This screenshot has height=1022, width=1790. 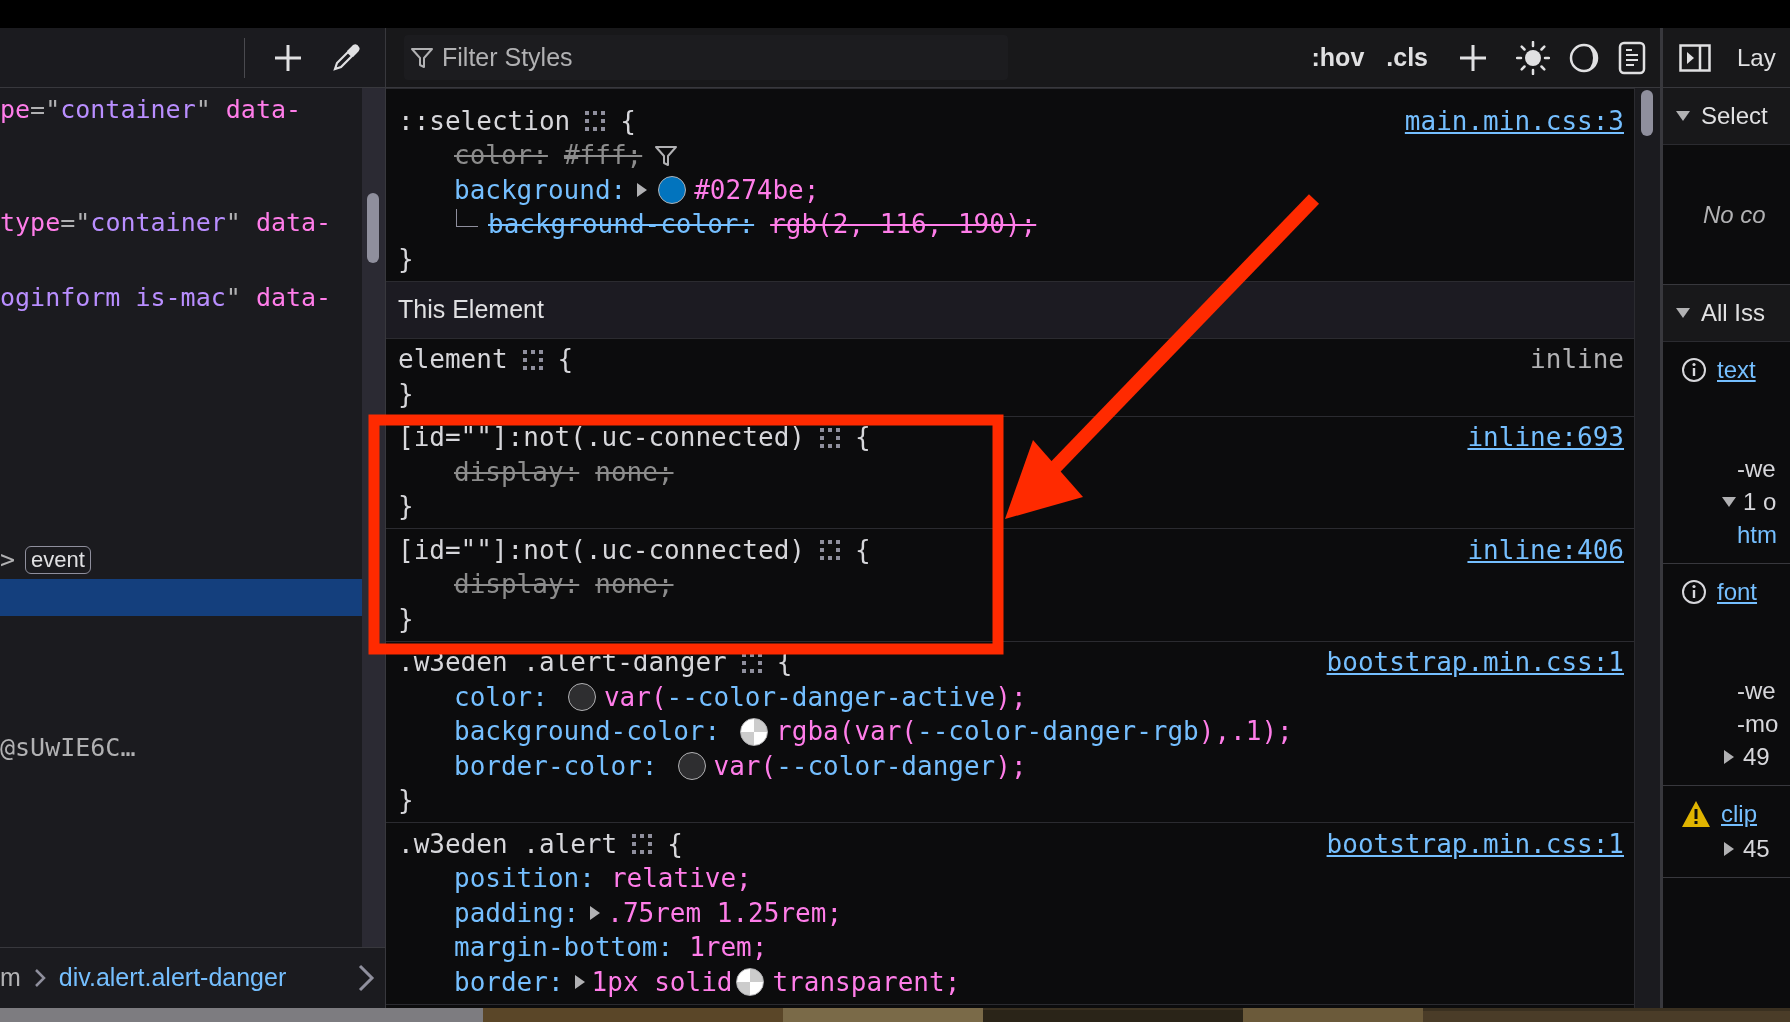 I want to click on issue-text: -mo, so click(x=1758, y=723).